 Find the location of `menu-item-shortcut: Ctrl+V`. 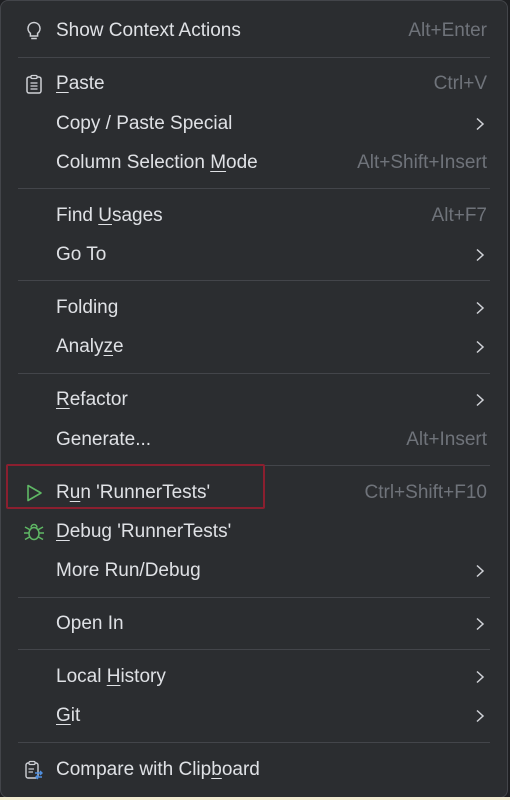

menu-item-shortcut: Ctrl+V is located at coordinates (460, 83).